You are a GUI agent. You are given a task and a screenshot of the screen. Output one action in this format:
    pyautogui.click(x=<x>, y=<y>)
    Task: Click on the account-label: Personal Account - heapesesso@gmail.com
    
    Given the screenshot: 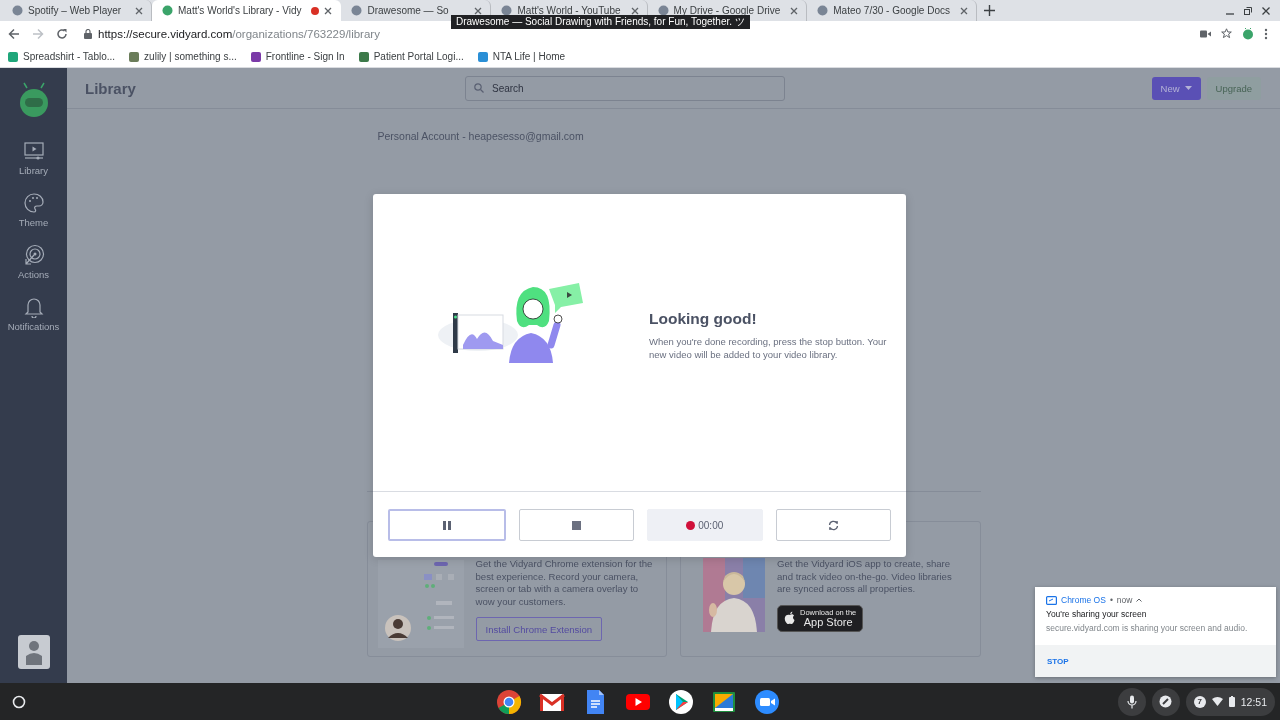 What is the action you would take?
    pyautogui.click(x=480, y=136)
    